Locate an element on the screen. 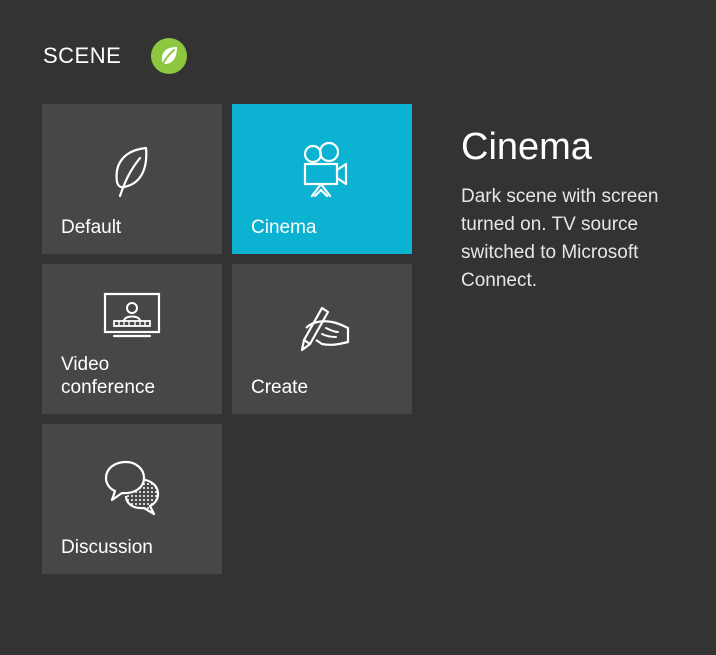 The image size is (716, 655). page-title: SCENE is located at coordinates (82, 55).